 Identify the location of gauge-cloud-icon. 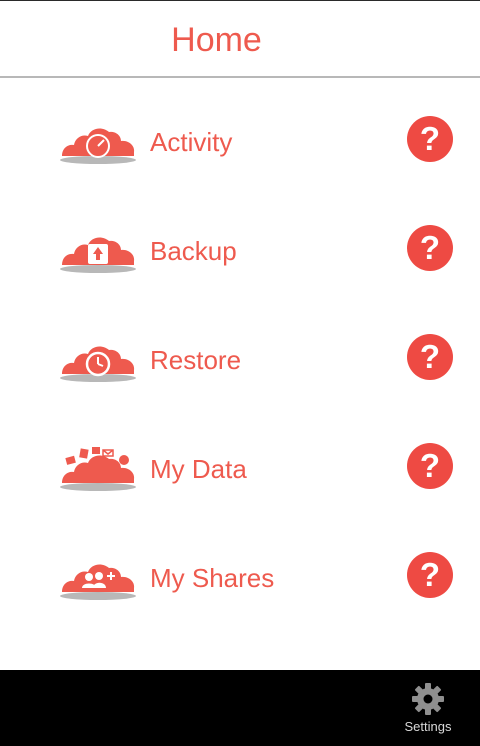
(98, 146).